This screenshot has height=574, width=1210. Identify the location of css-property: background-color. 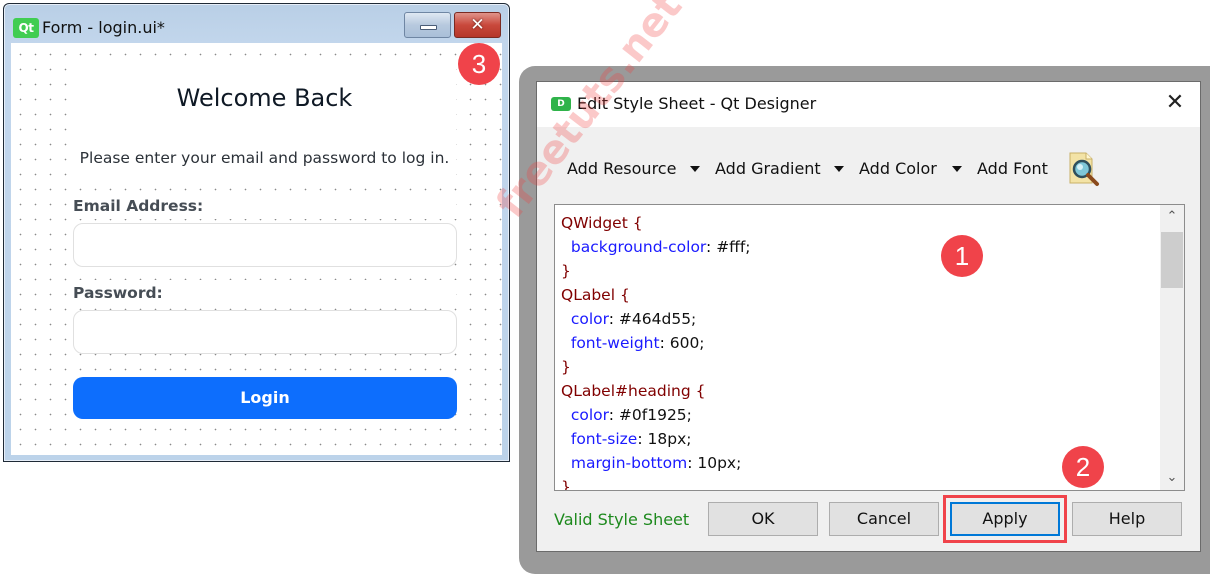
(638, 247).